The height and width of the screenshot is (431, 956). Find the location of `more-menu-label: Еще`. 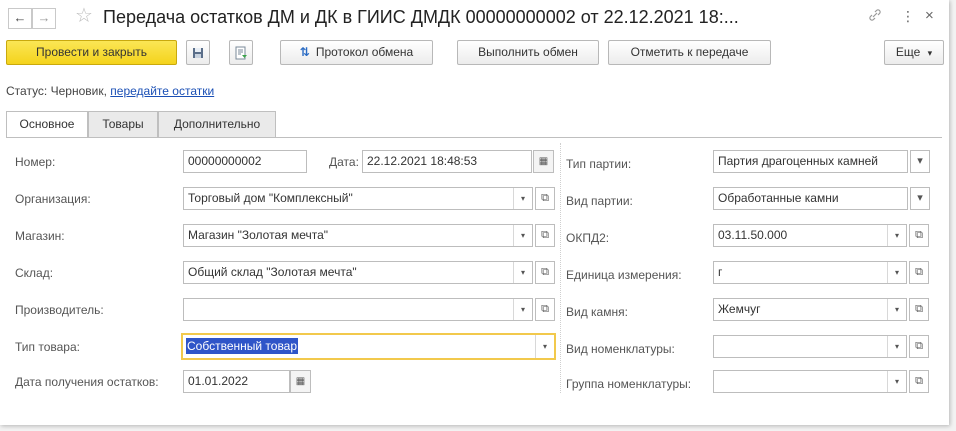

more-menu-label: Еще is located at coordinates (908, 52).